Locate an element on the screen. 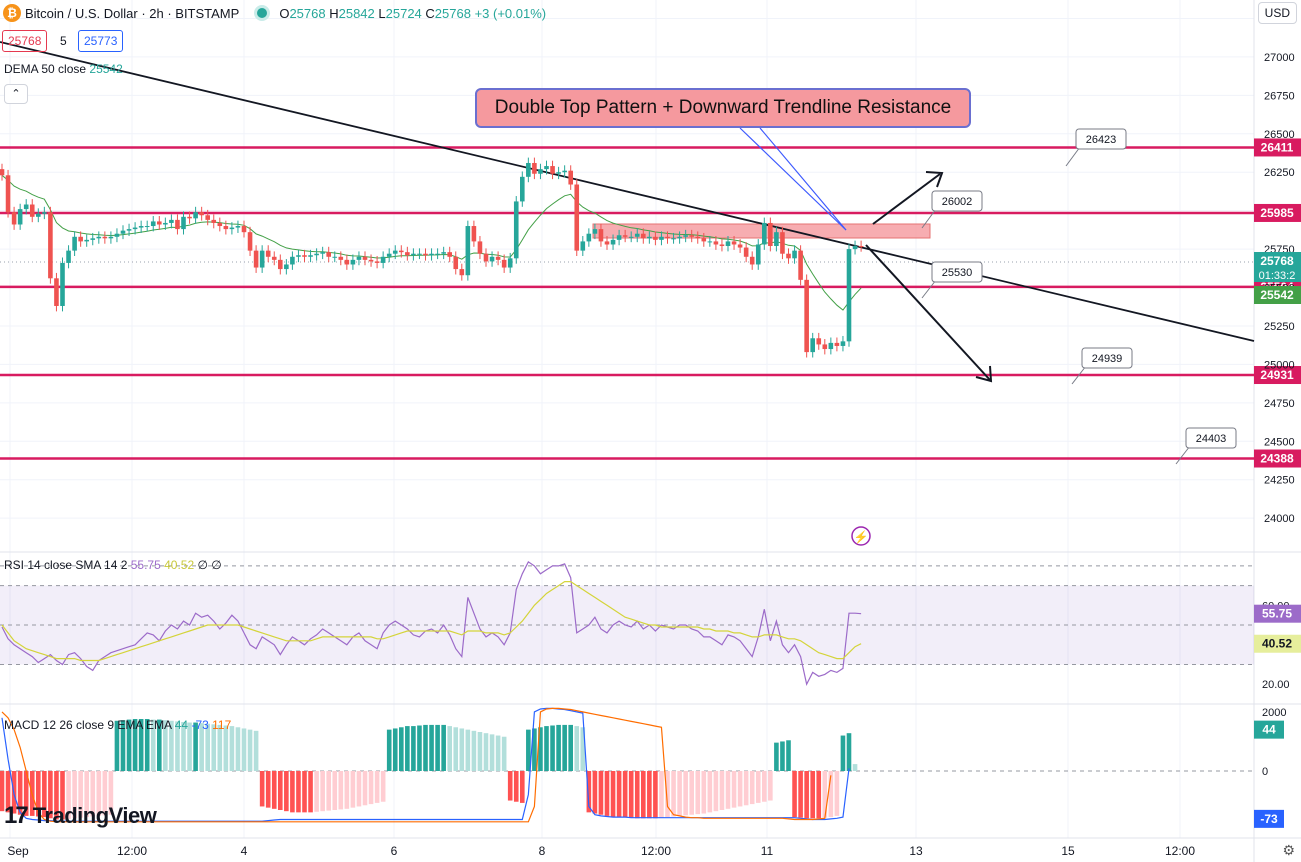 The width and height of the screenshot is (1301, 862). callout-label: 24939 is located at coordinates (1107, 359).